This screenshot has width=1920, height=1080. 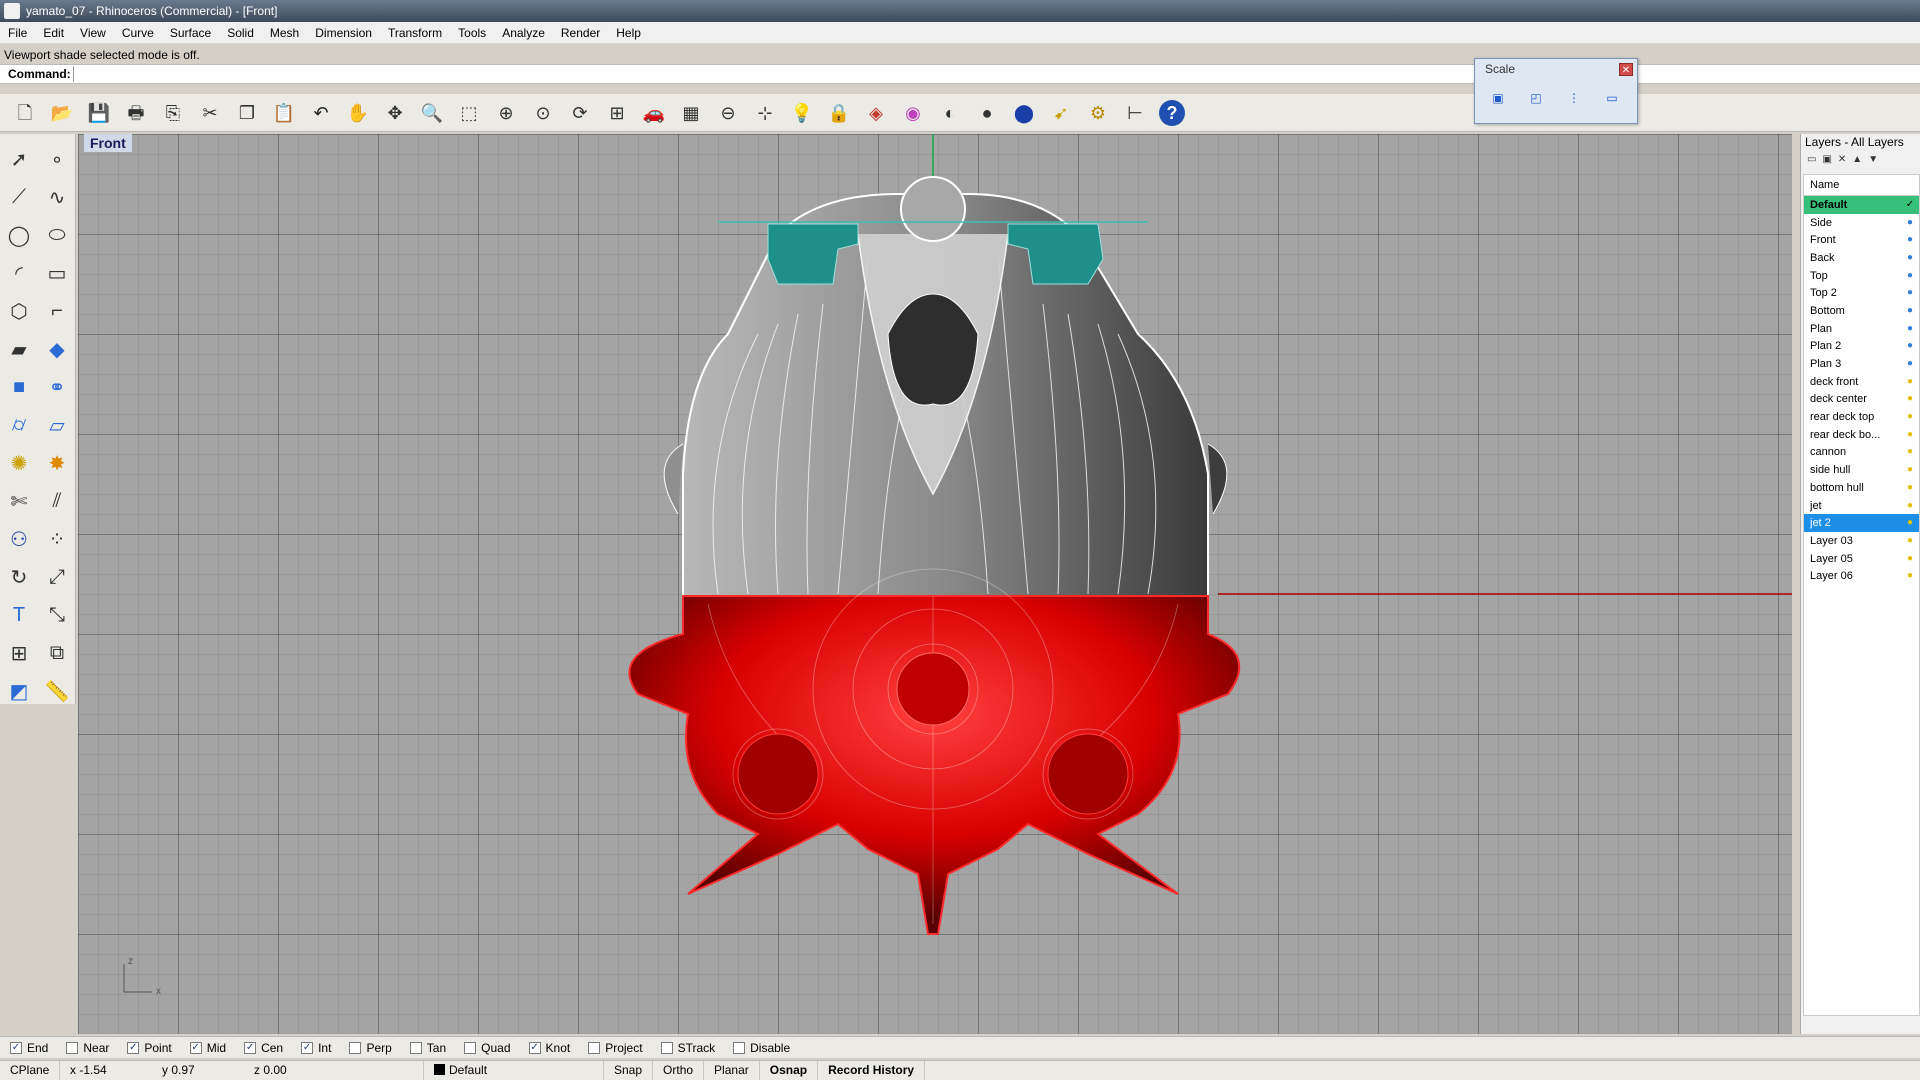 What do you see at coordinates (395, 113) in the screenshot?
I see `move-view-button: ✥` at bounding box center [395, 113].